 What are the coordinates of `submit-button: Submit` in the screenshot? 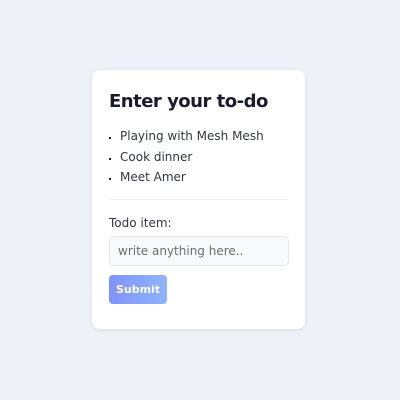 It's located at (138, 289).